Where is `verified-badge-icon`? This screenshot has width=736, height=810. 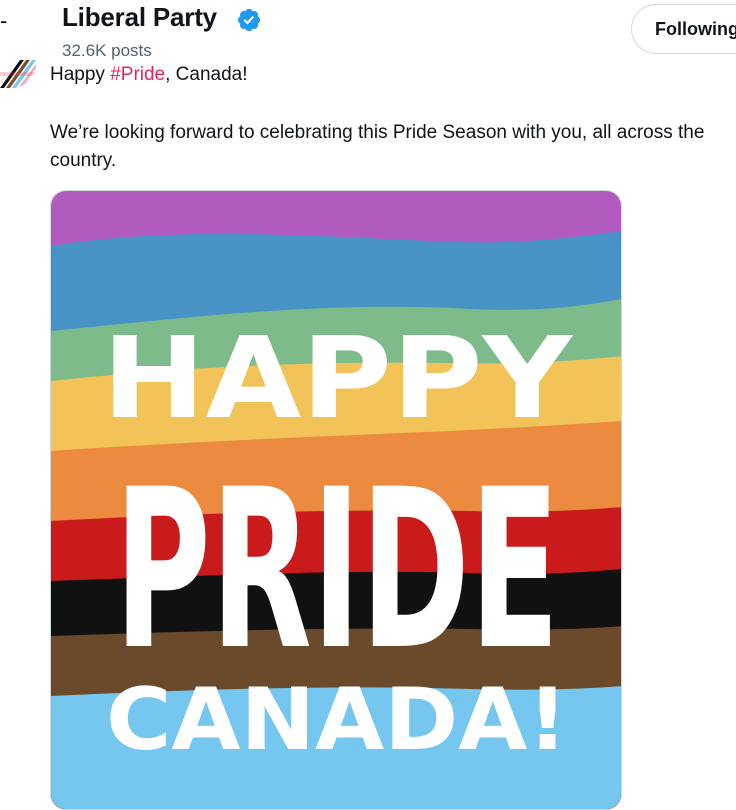
verified-badge-icon is located at coordinates (249, 20).